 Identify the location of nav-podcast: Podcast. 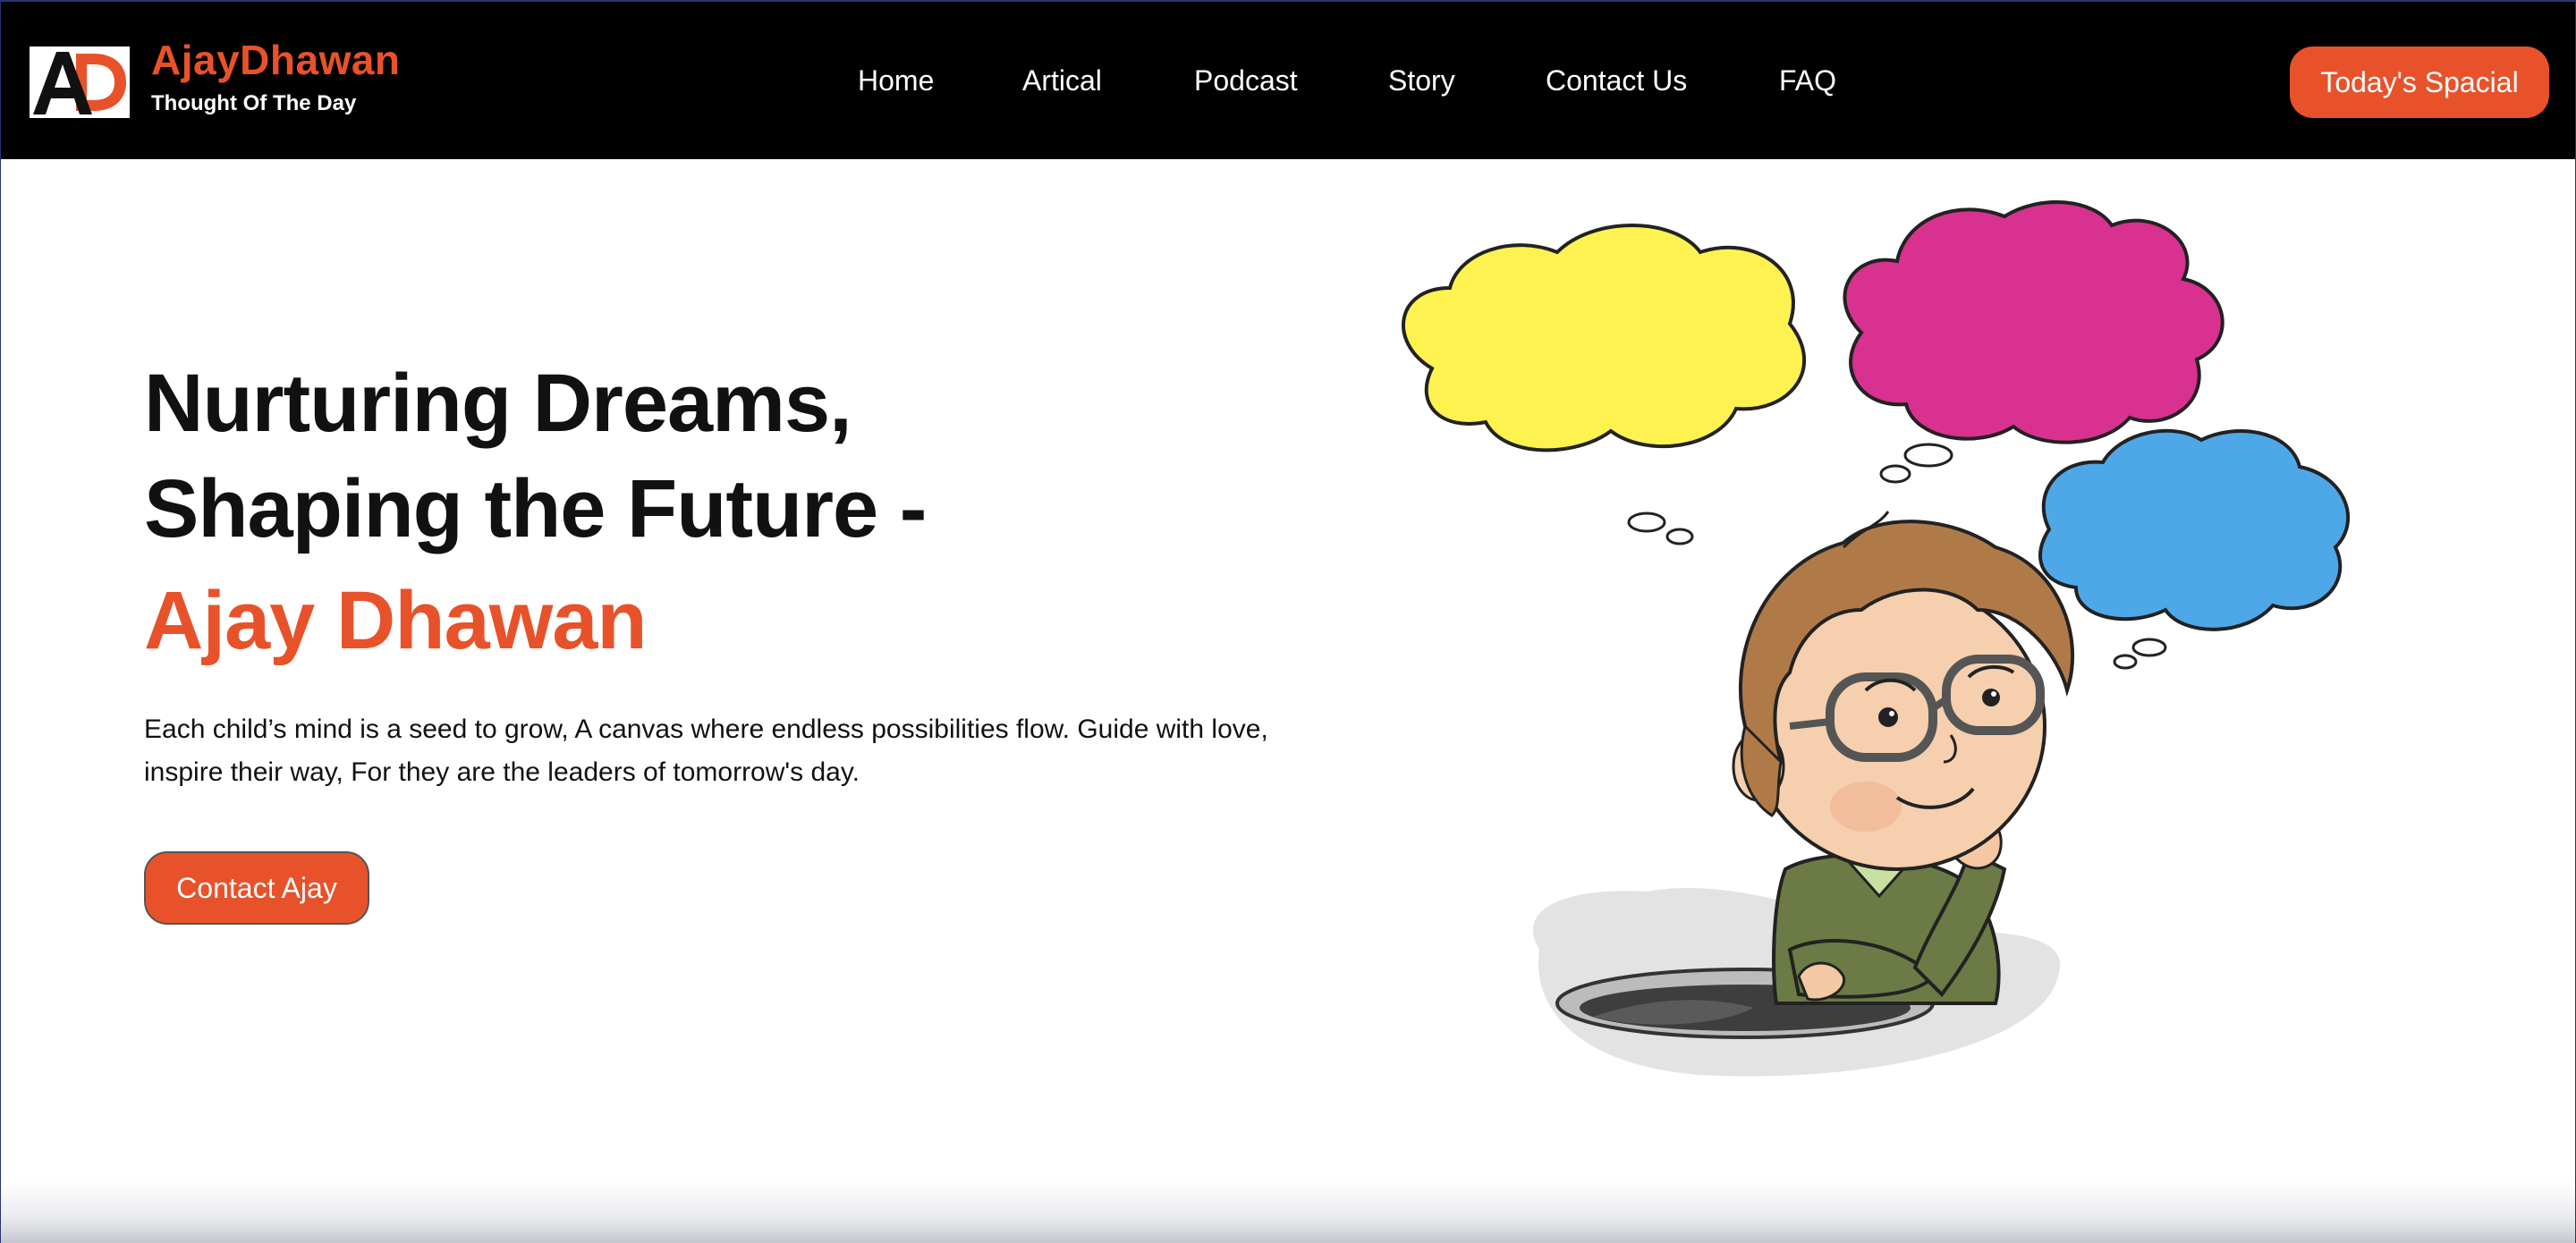
(1246, 80).